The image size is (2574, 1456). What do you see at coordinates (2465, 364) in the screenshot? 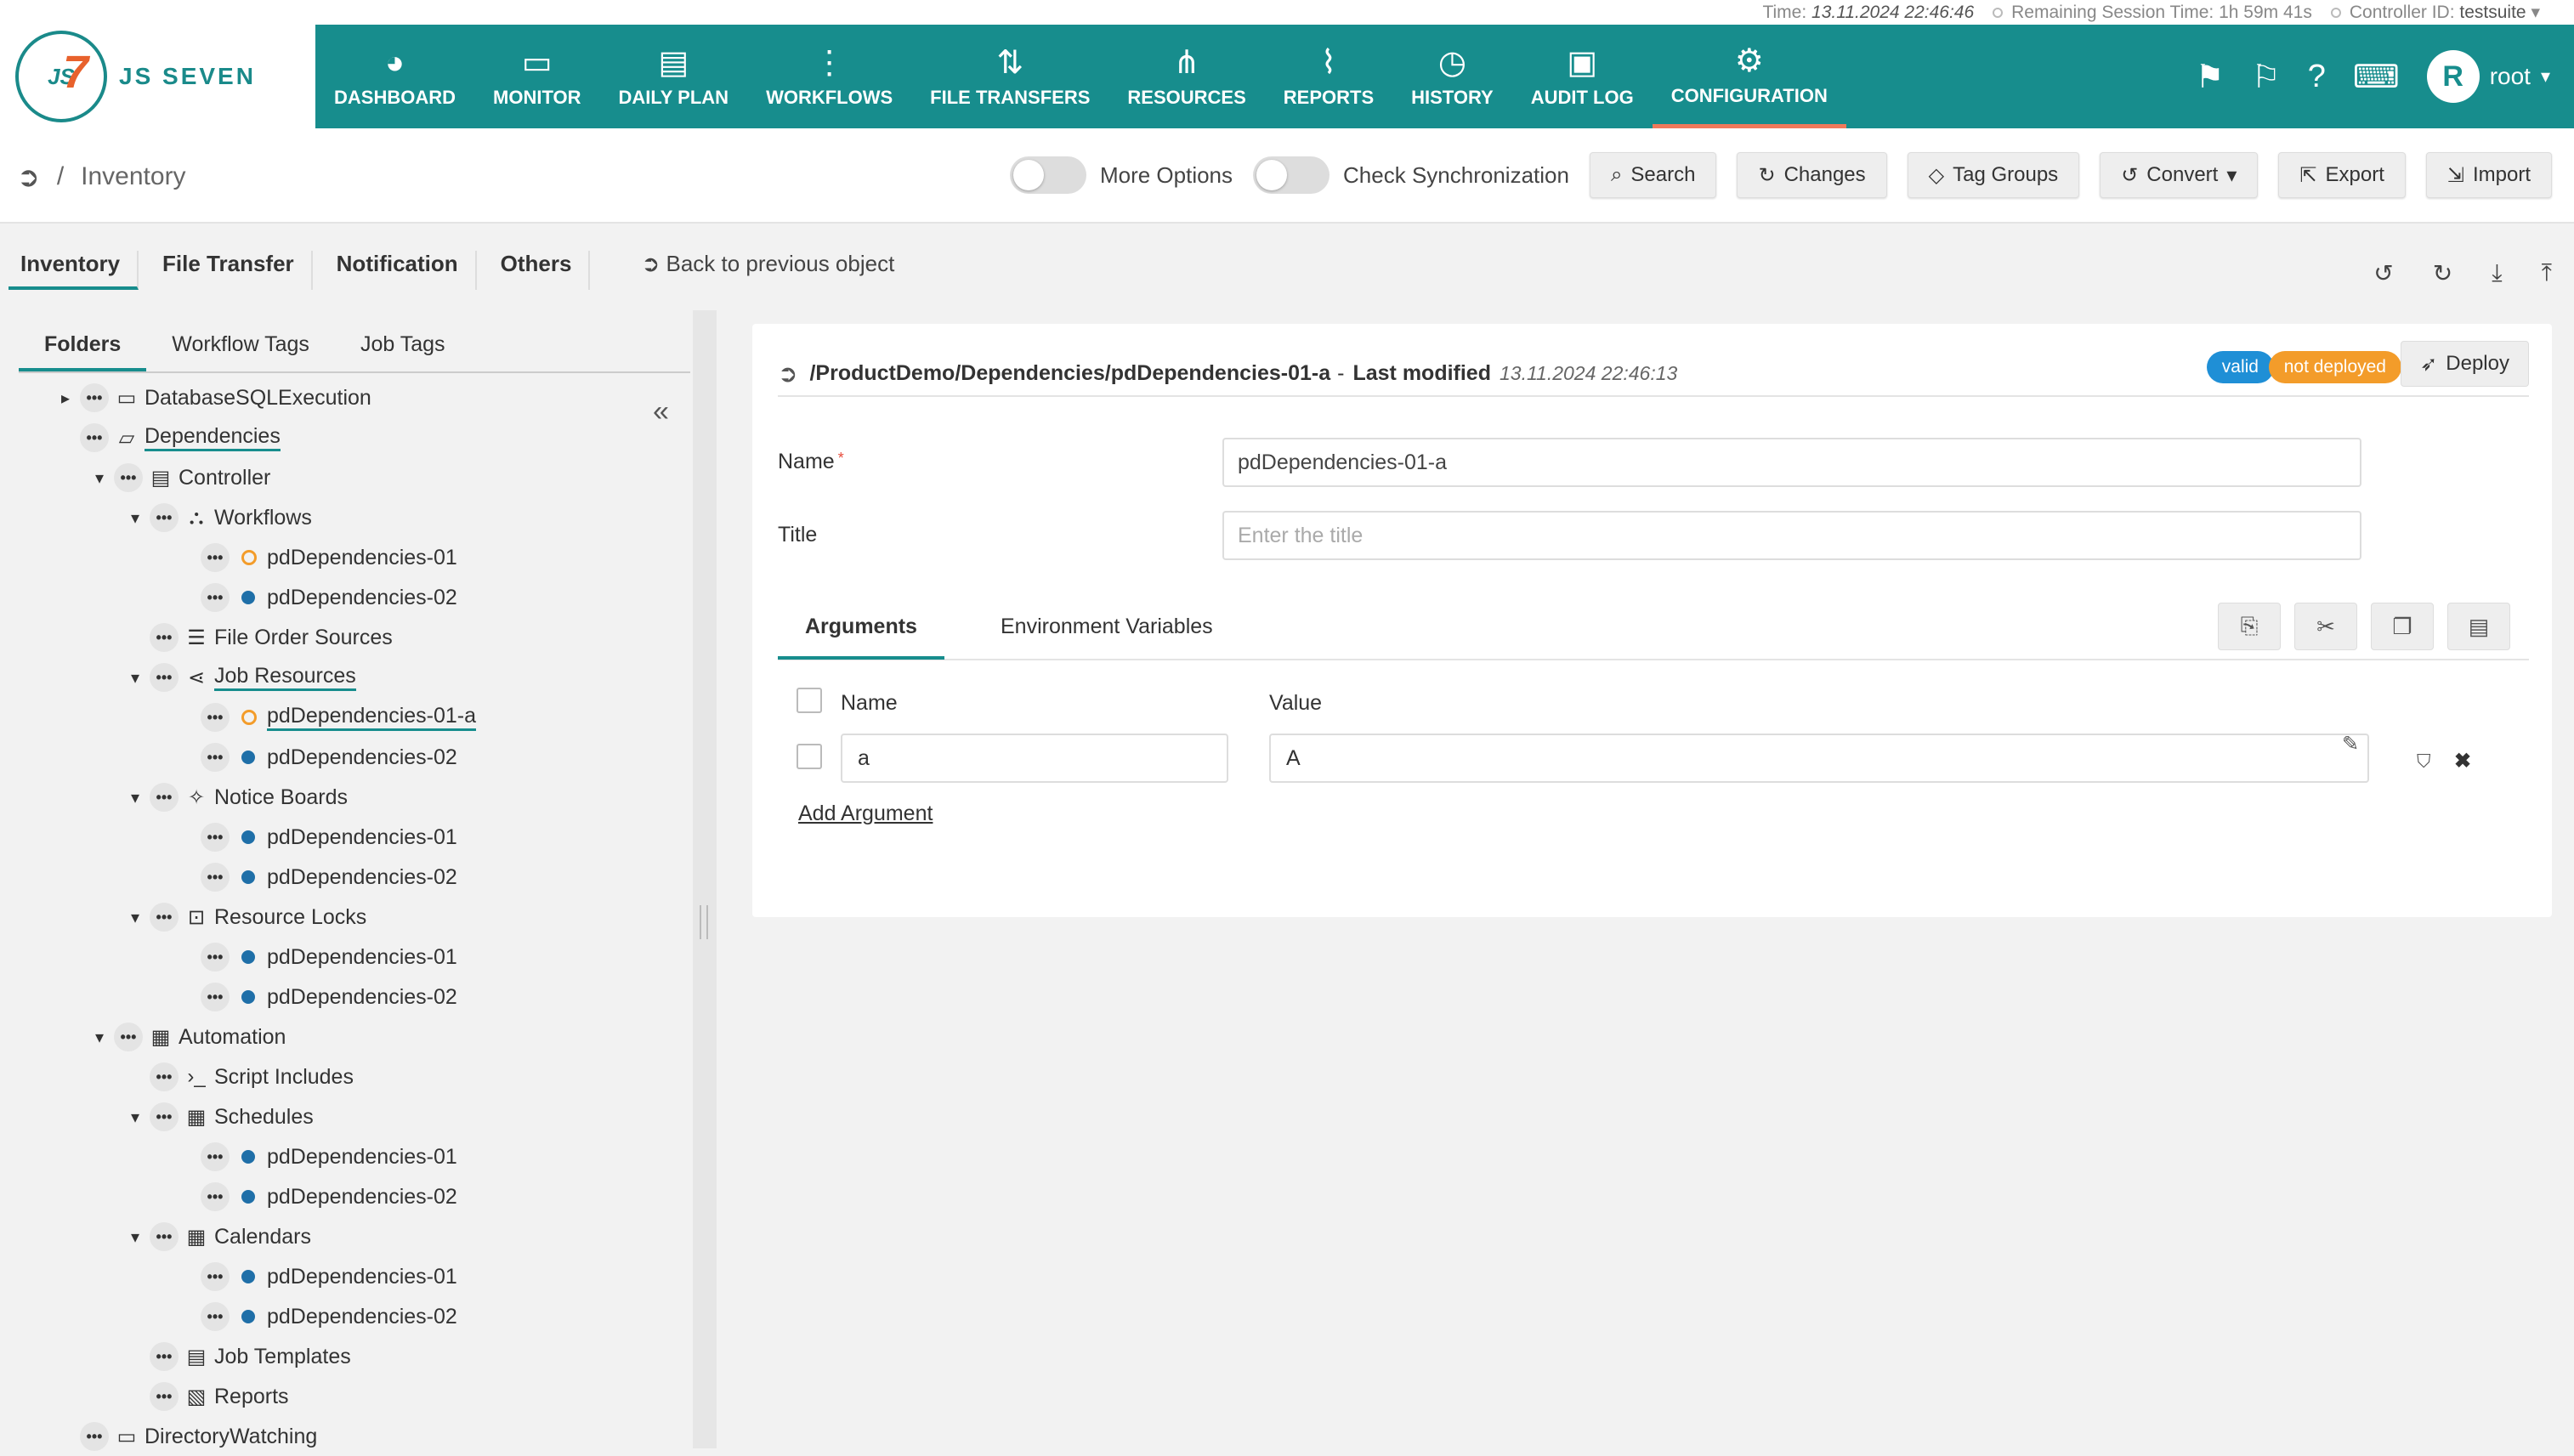
I see `deploy-button: ➶ Deploy` at bounding box center [2465, 364].